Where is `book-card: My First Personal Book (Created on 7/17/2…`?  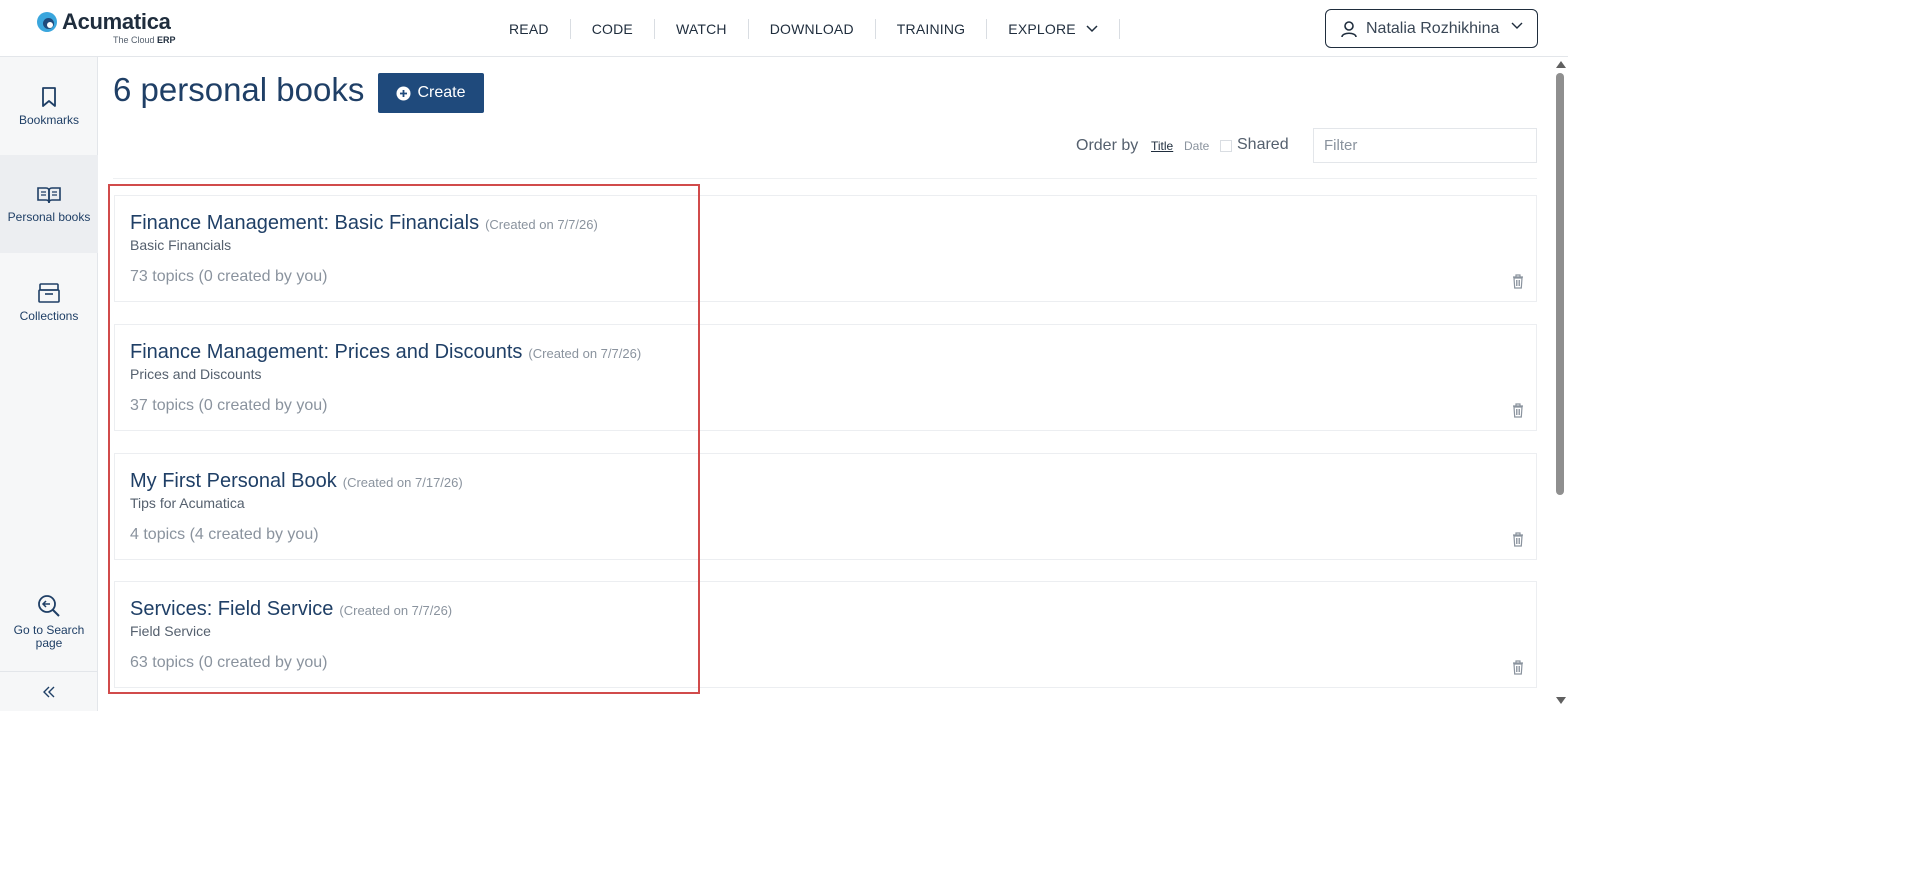
book-card: My First Personal Book (Created on 7/17/2… is located at coordinates (825, 506).